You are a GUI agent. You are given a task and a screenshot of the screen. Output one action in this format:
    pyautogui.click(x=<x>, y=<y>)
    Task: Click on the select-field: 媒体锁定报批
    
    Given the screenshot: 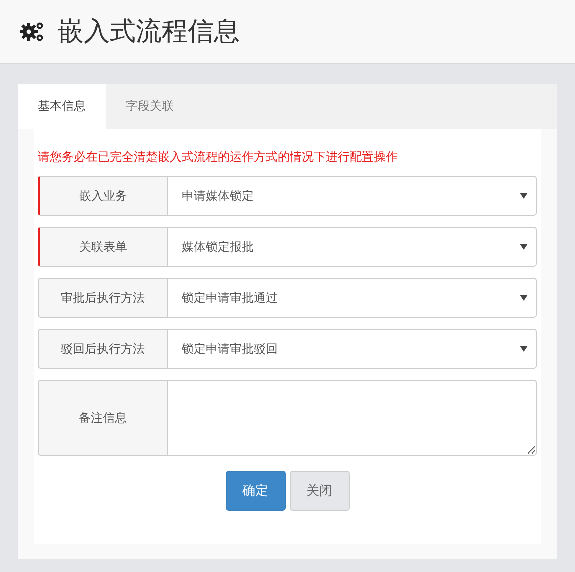 What is the action you would take?
    pyautogui.click(x=352, y=247)
    